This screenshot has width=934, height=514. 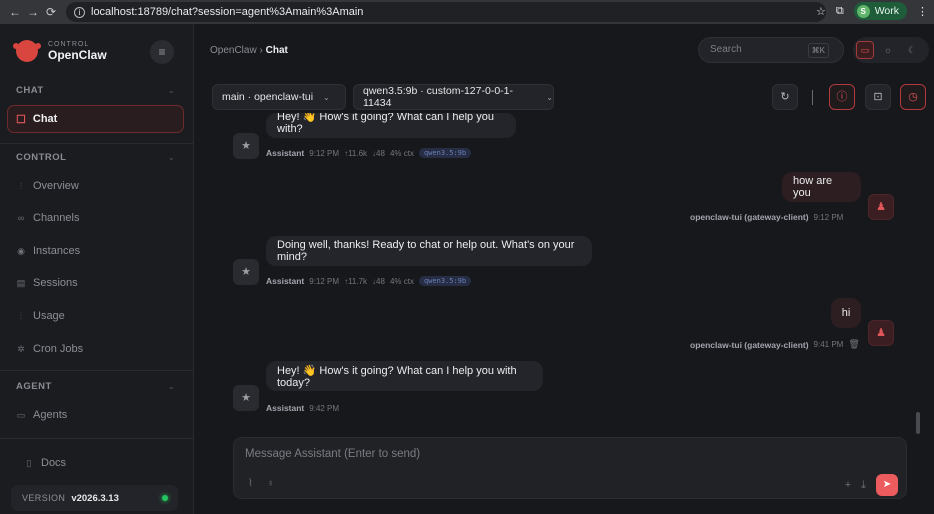 I want to click on openclaw-logo-icon, so click(x=27, y=51).